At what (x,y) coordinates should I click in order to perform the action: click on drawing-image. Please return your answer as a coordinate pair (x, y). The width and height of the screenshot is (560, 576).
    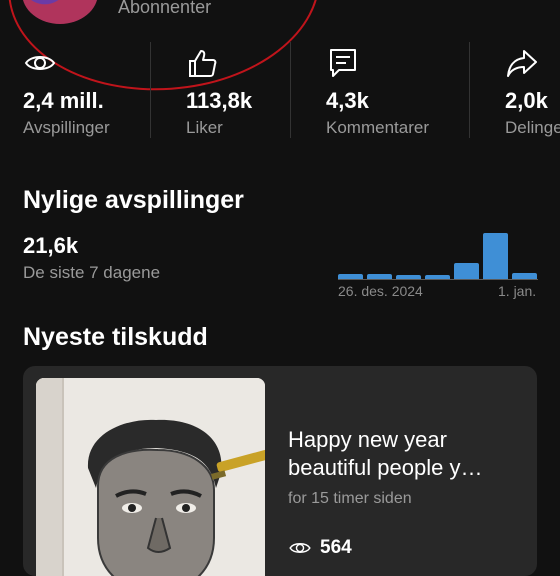
    Looking at the image, I should click on (150, 477).